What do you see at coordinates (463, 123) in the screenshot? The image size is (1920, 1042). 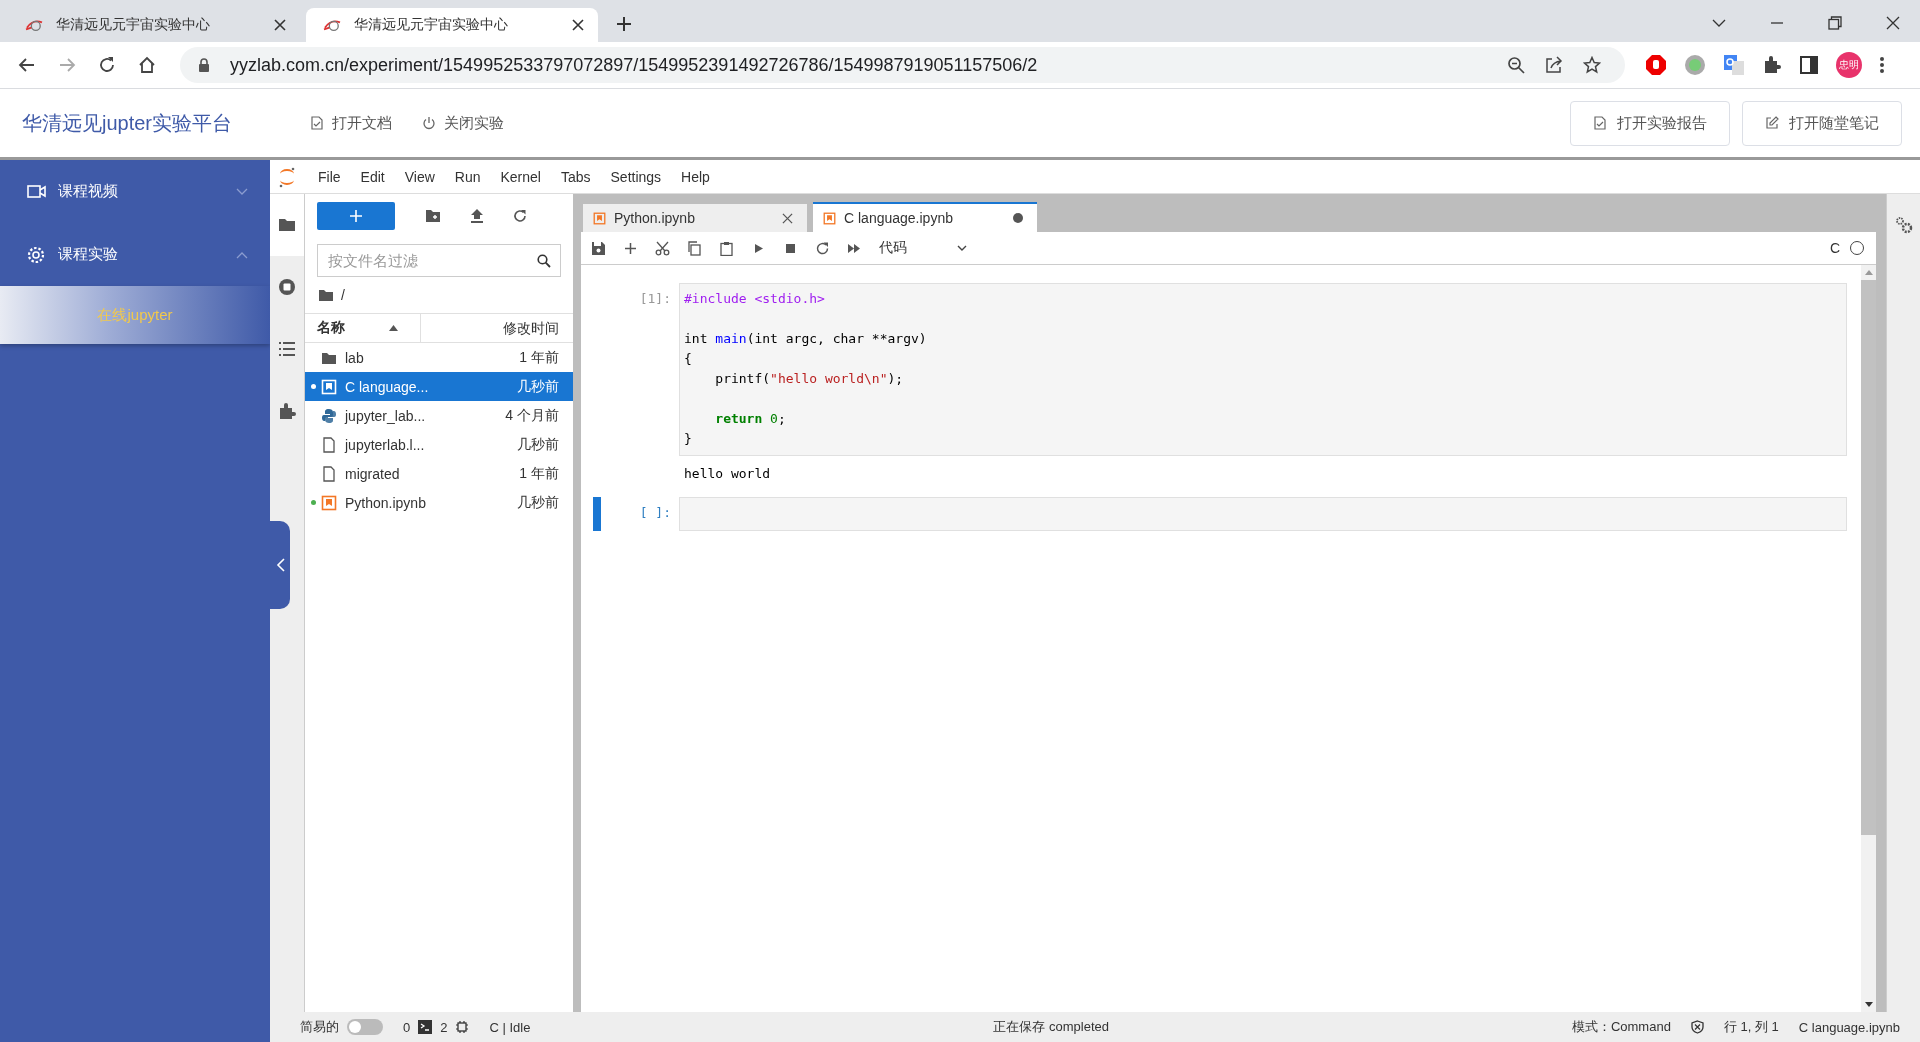 I see `header-link: 关闭实验` at bounding box center [463, 123].